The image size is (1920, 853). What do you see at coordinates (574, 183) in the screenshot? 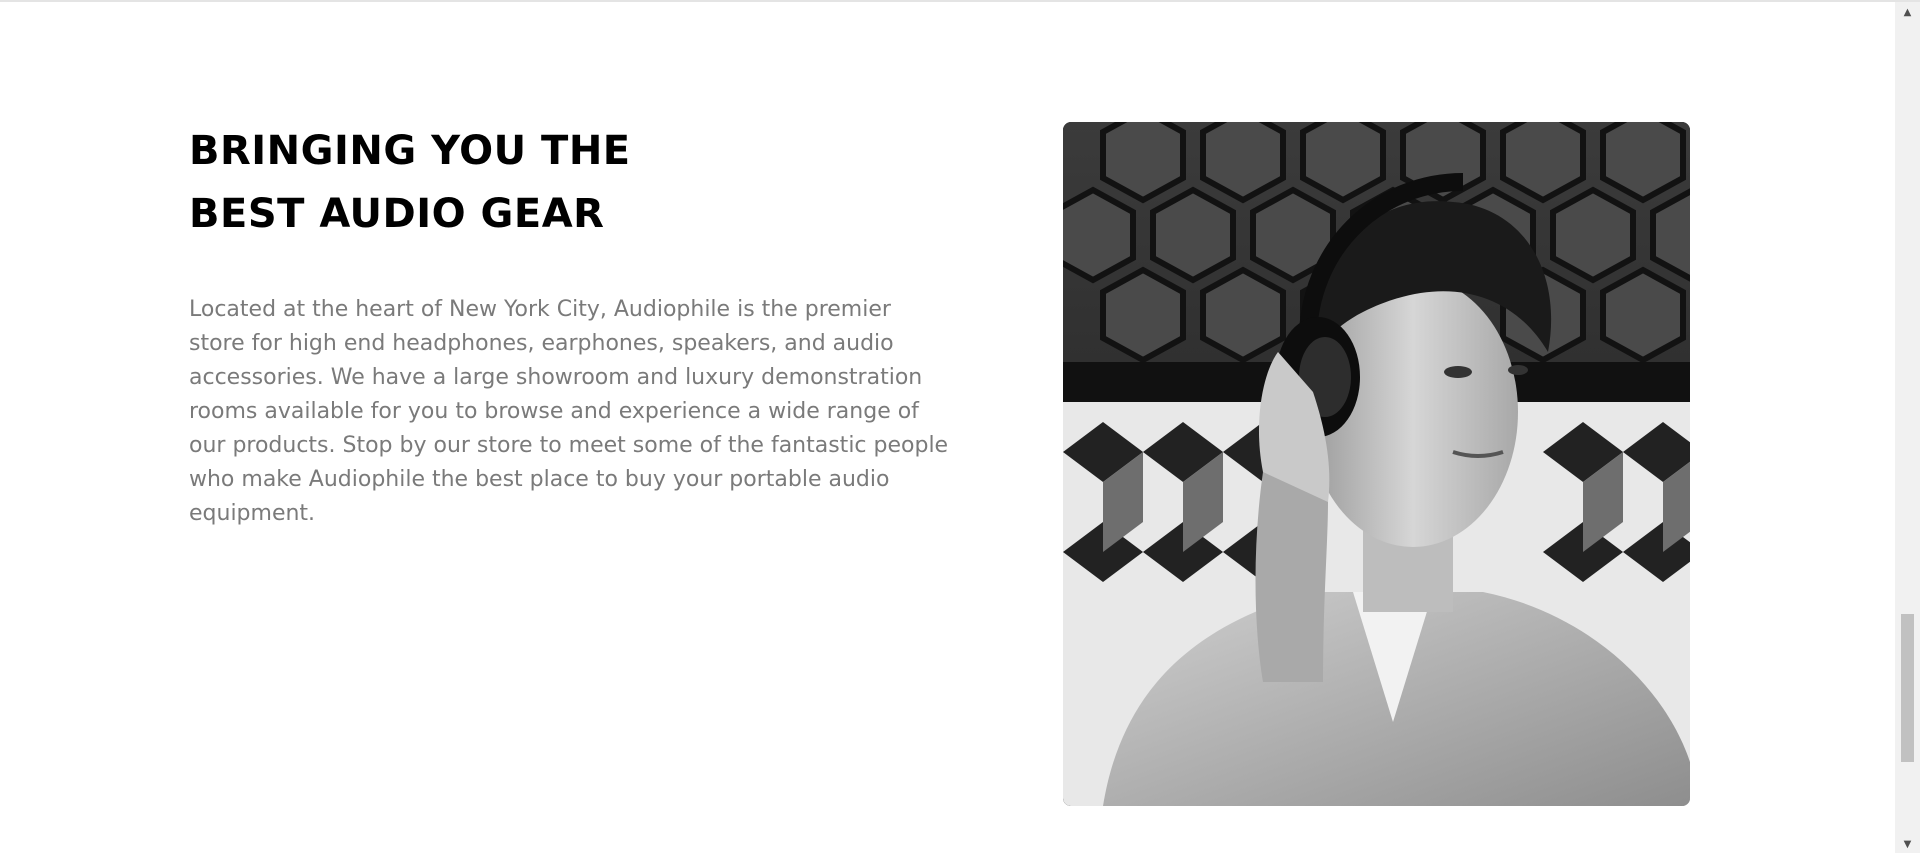
I see `about-heading: BRINGING YOU THE BEST AUDIO GEAR` at bounding box center [574, 183].